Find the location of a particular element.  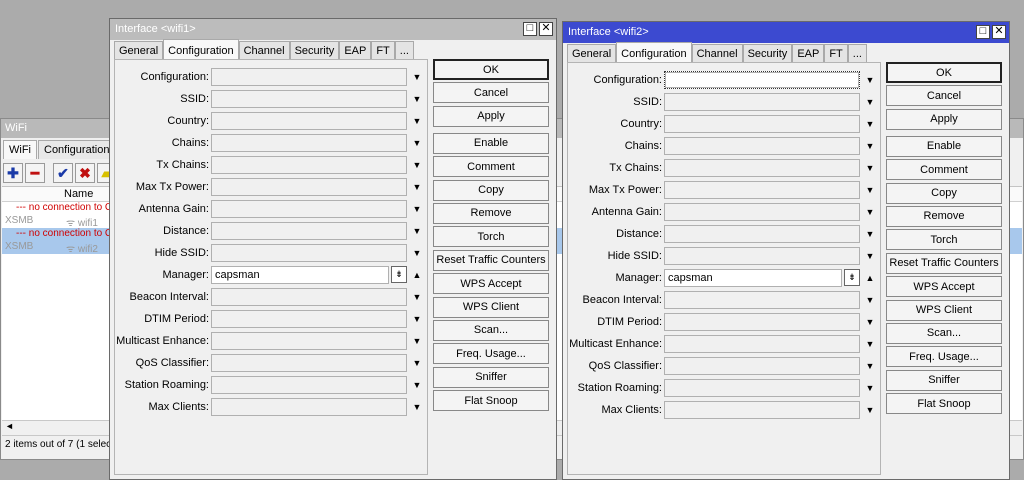

distance-field is located at coordinates (762, 234).